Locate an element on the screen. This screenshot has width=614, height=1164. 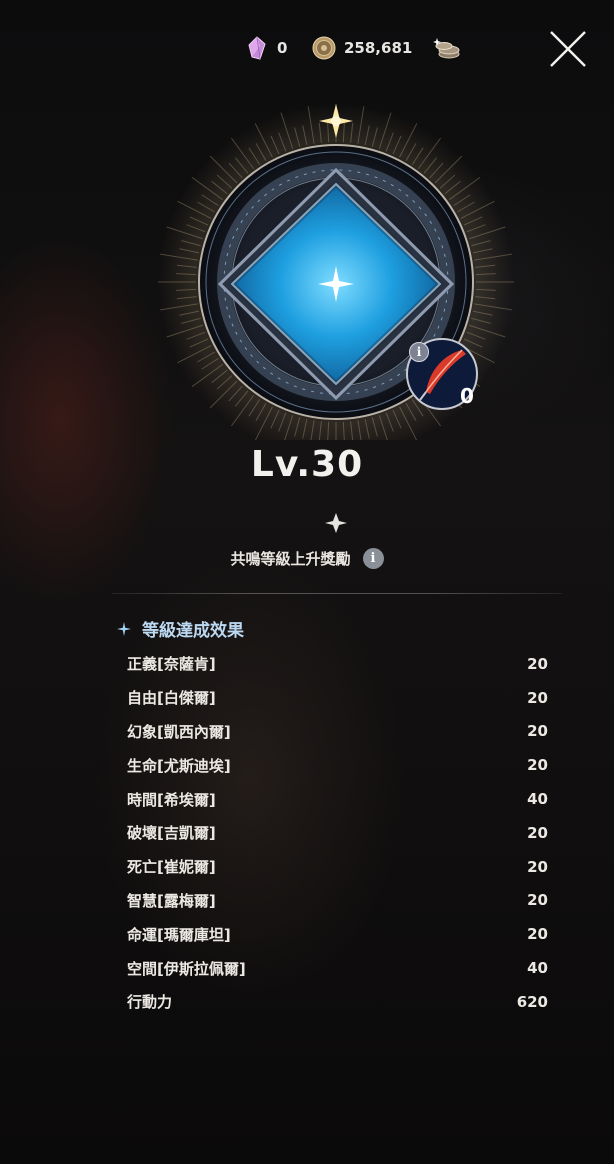
effect-name: 幻象[凱西內爾] is located at coordinates (179, 731).